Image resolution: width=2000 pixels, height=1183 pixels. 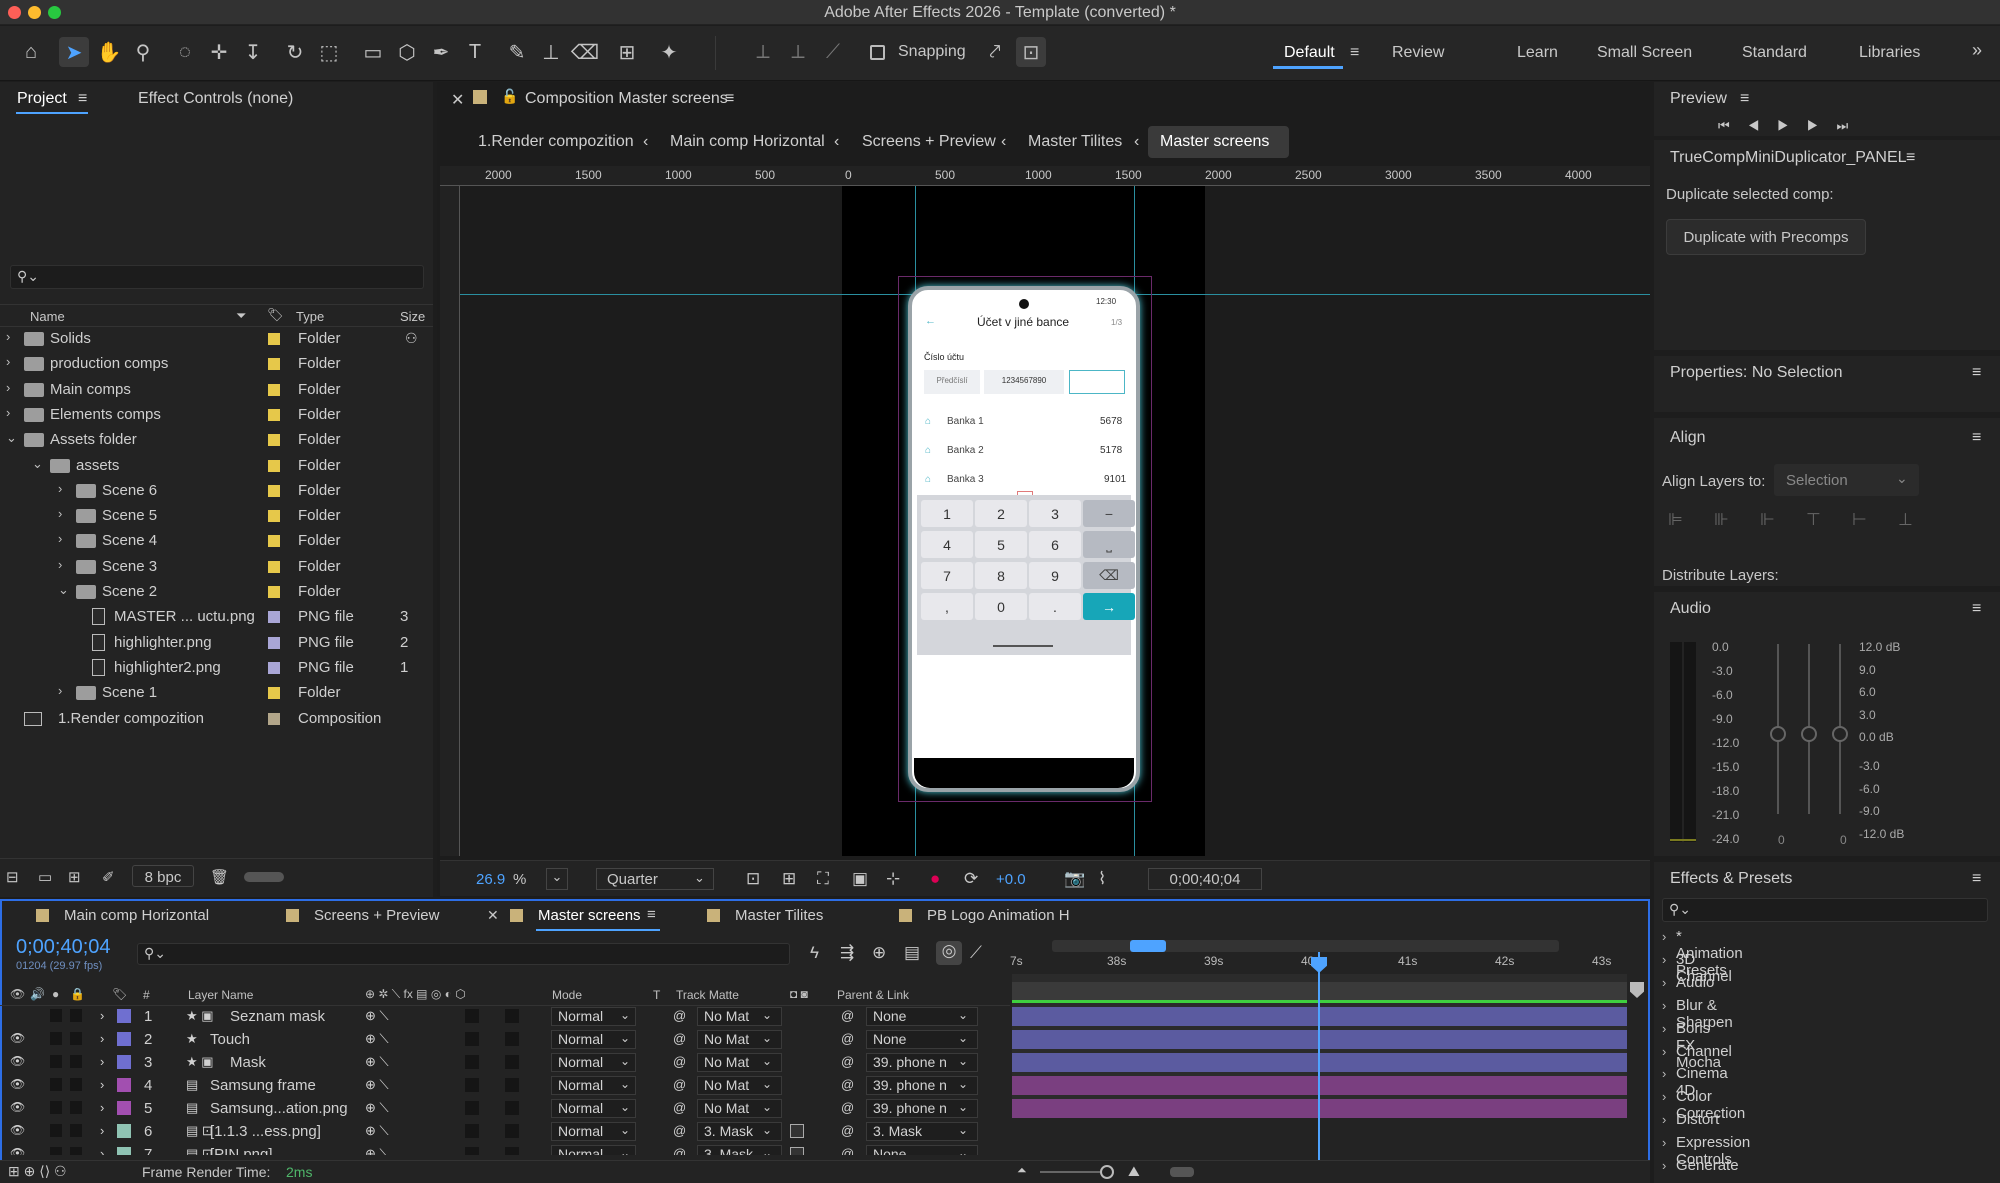 What do you see at coordinates (215, 439) in the screenshot?
I see `project-item: ⌄ Assets folder Folder` at bounding box center [215, 439].